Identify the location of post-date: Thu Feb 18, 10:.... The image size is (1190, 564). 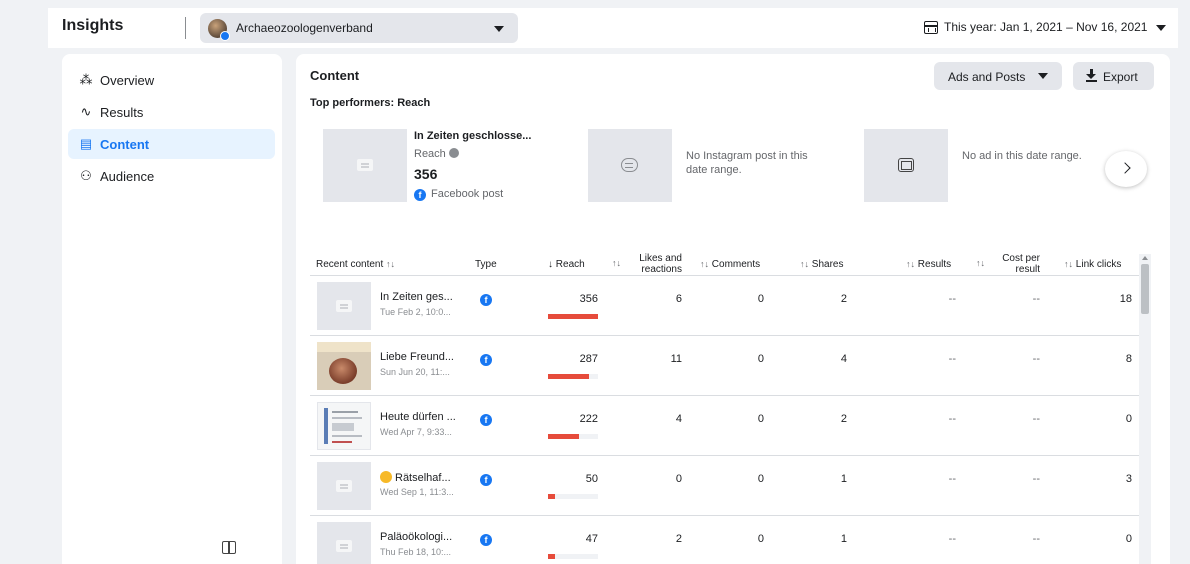
(416, 552).